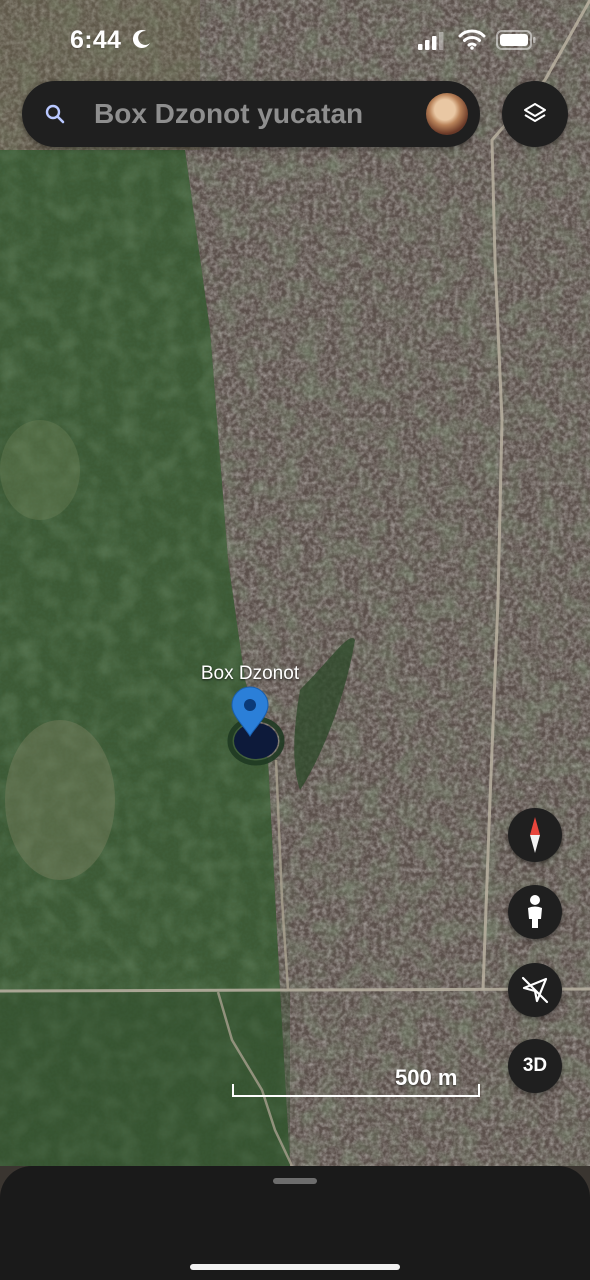 This screenshot has height=1280, width=590. I want to click on bottom-sheet, so click(295, 1223).